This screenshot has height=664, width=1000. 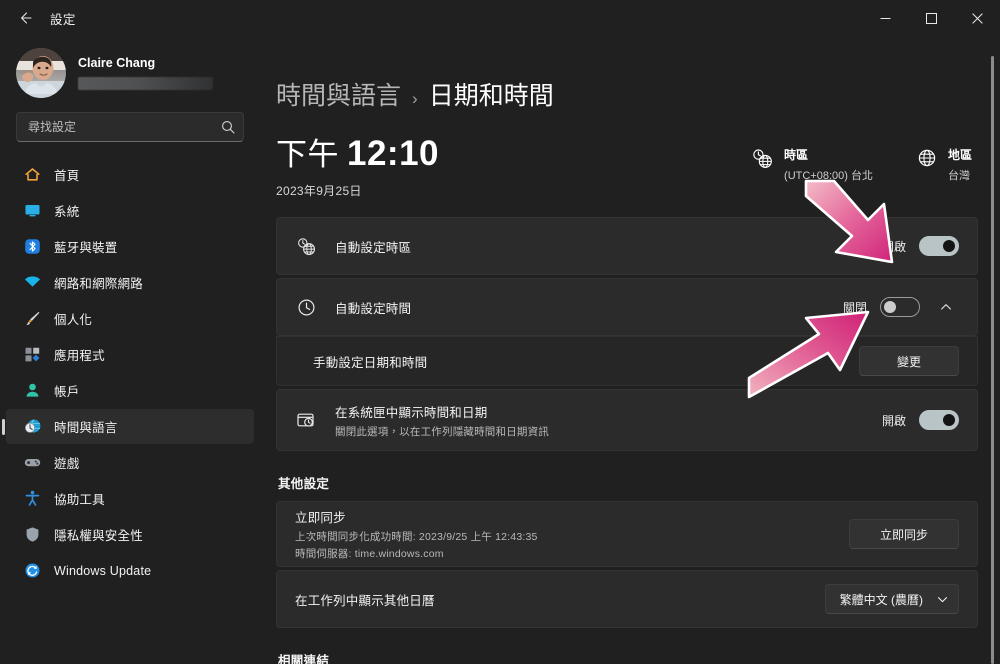 What do you see at coordinates (130, 354) in the screenshot?
I see `sidebar-item-apps: 應用程式` at bounding box center [130, 354].